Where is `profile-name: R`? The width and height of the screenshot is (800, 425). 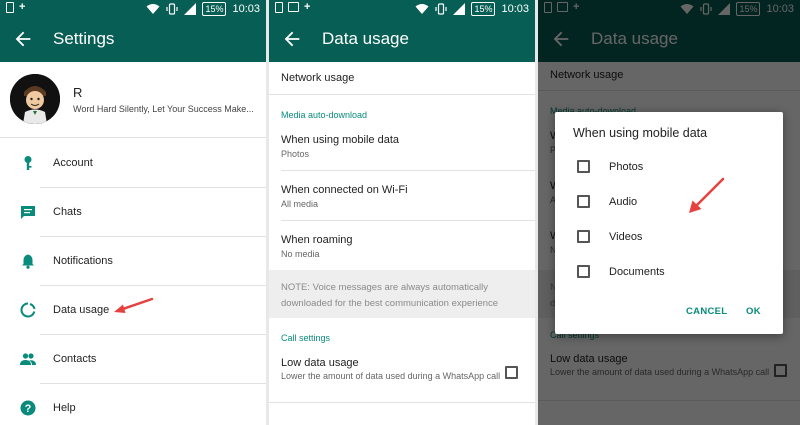
profile-name: R is located at coordinates (78, 92).